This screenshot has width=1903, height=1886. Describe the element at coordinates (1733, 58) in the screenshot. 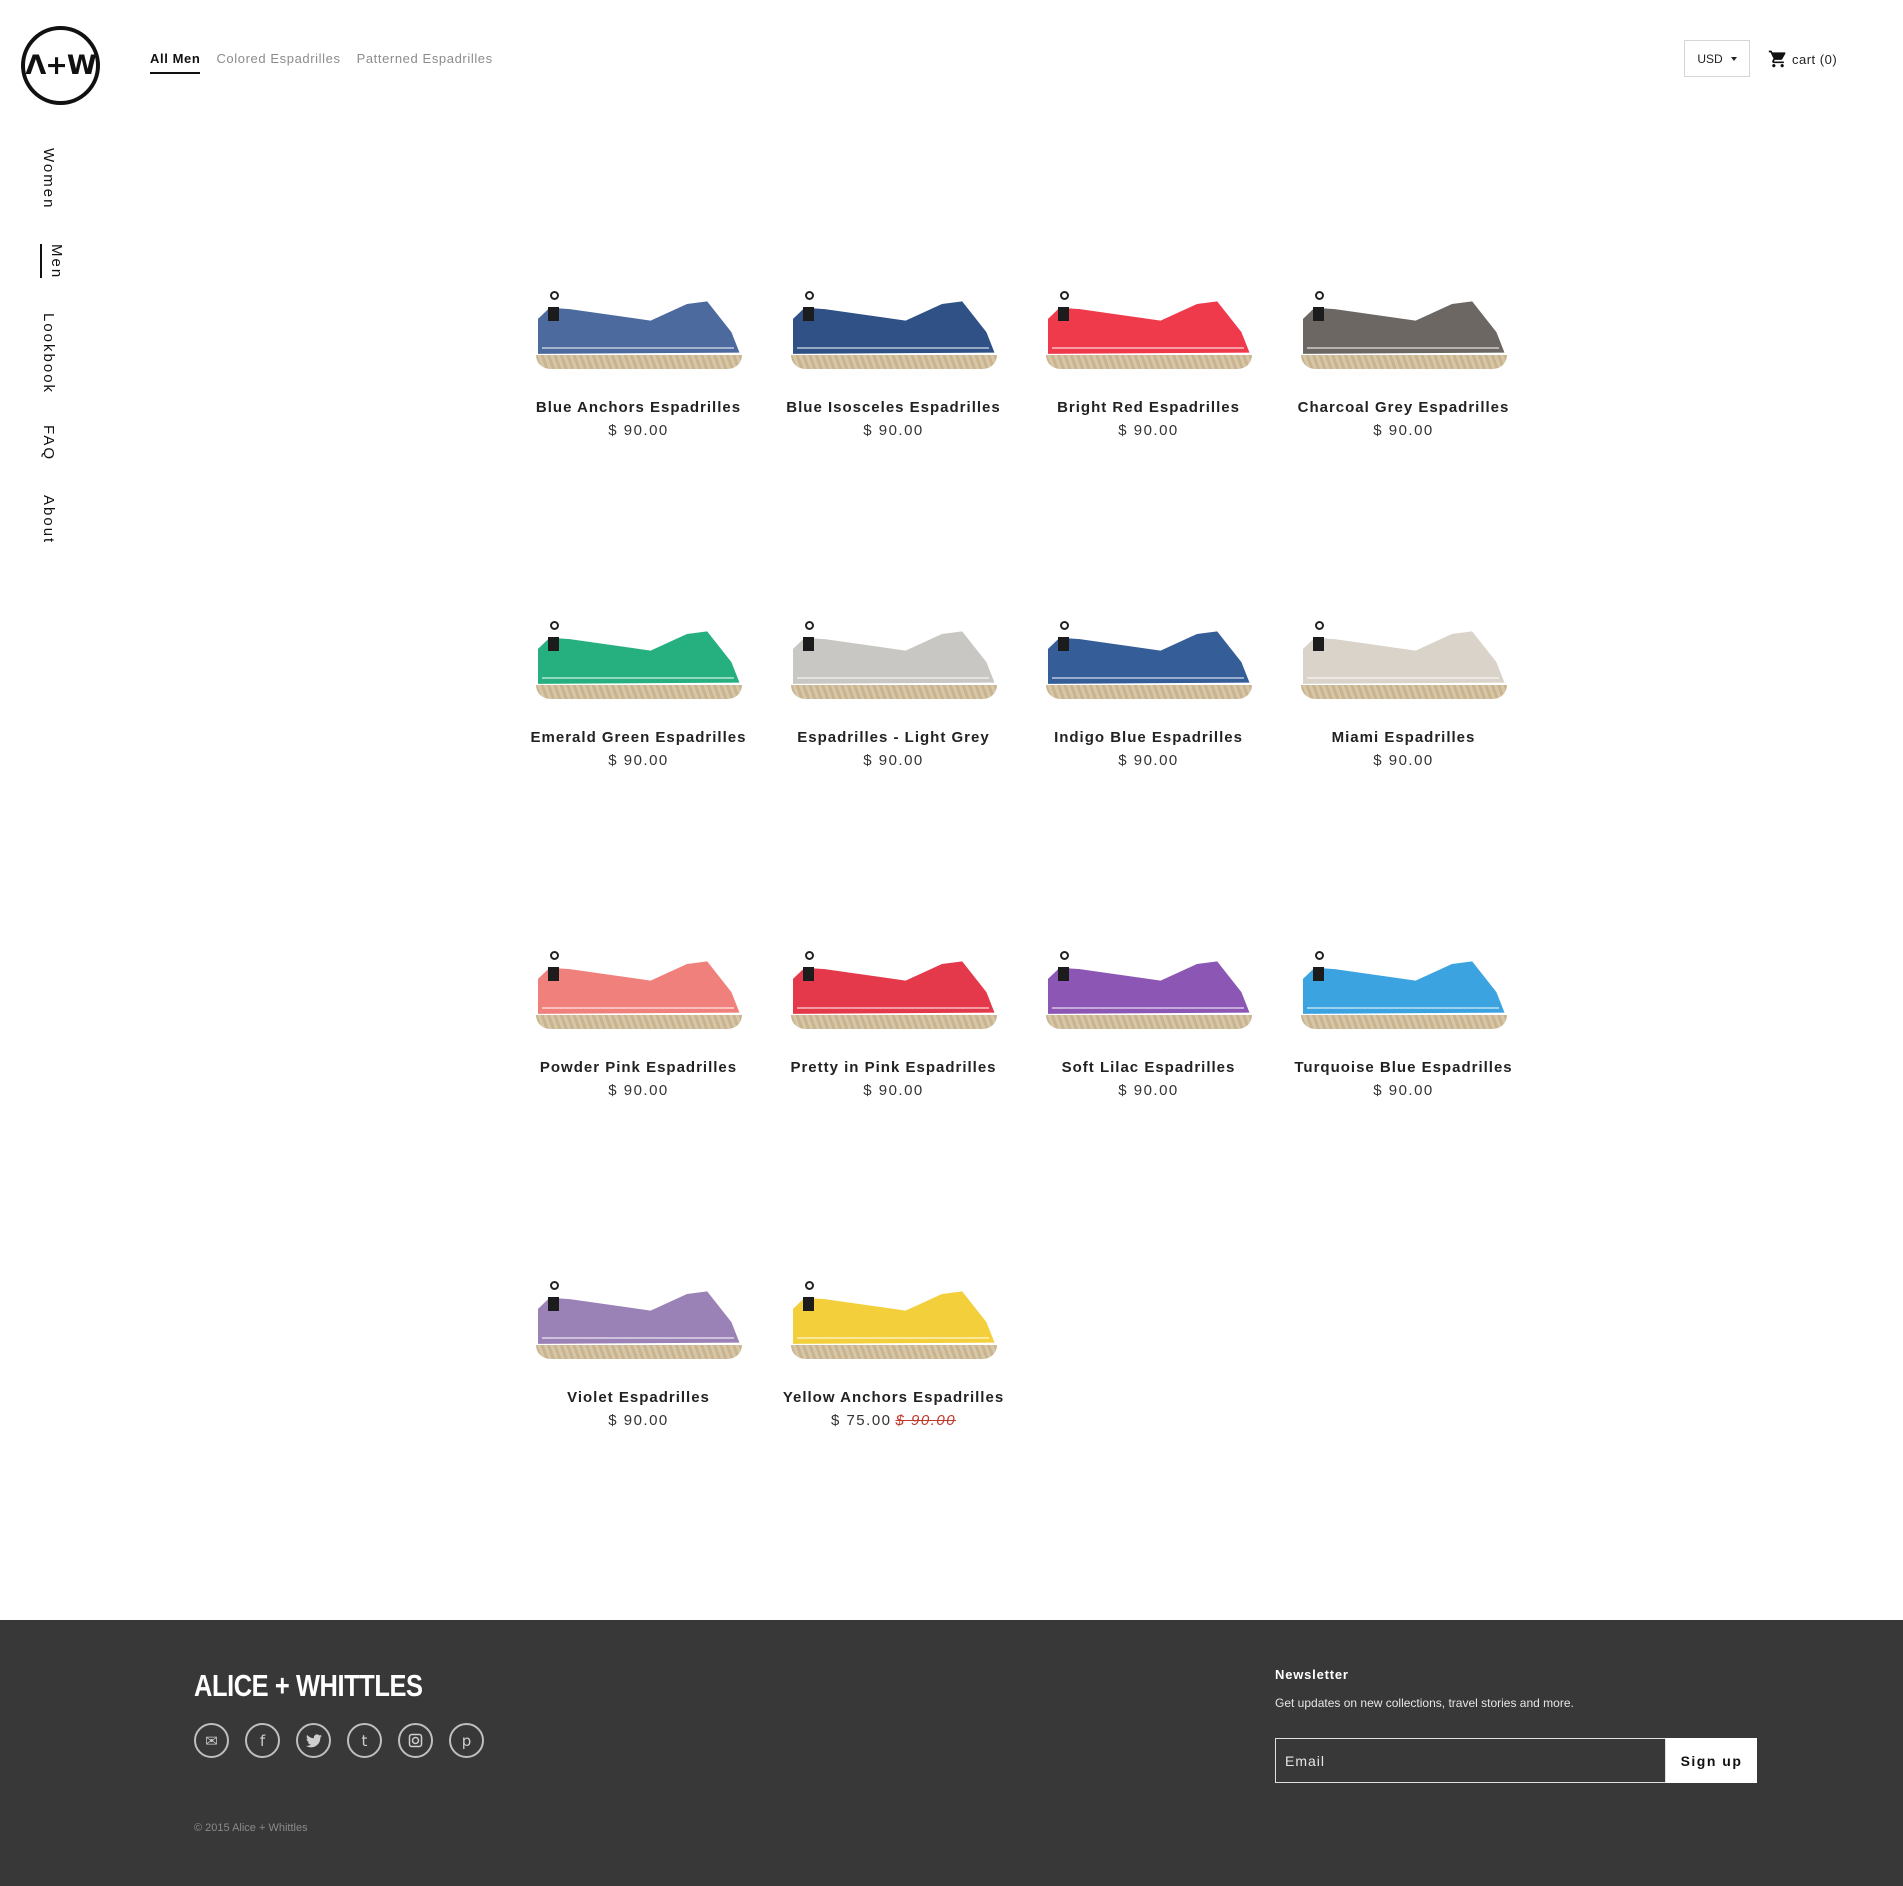

I see `caret-down-icon` at that location.